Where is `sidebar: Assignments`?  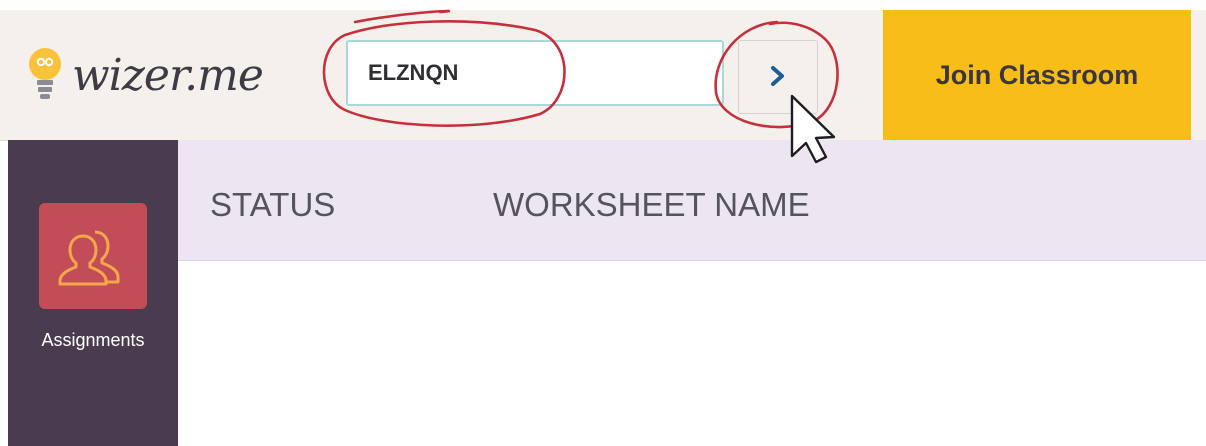
sidebar: Assignments is located at coordinates (93, 293).